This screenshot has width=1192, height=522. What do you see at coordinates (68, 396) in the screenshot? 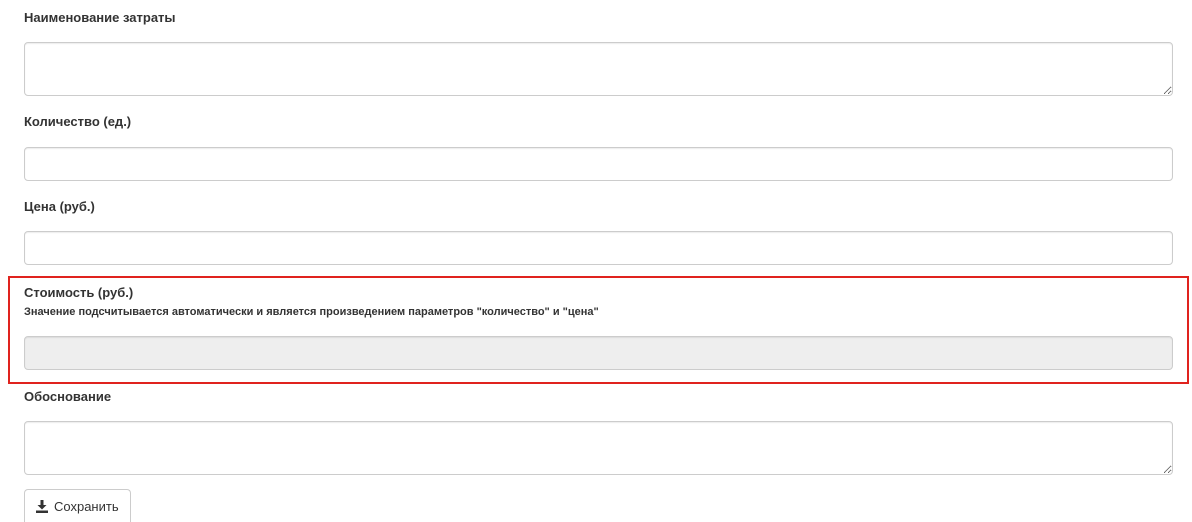
I see `justification-label: Обоснование` at bounding box center [68, 396].